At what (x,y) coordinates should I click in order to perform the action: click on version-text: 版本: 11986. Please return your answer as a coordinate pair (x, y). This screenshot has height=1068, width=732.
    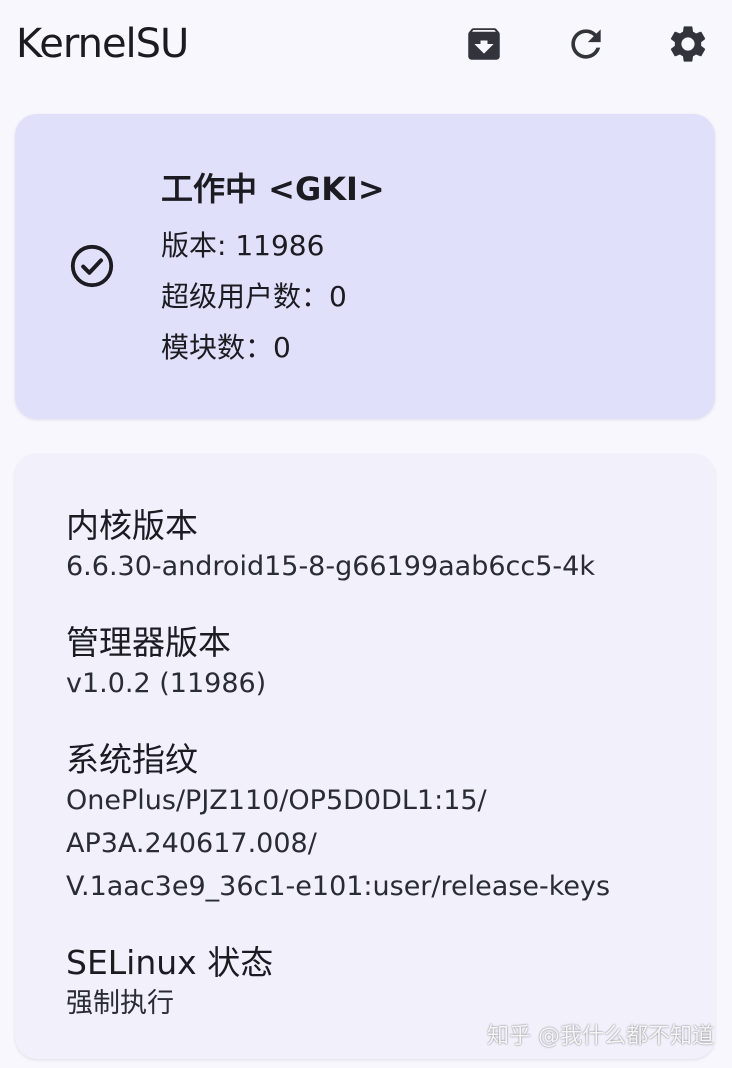
    Looking at the image, I should click on (243, 245).